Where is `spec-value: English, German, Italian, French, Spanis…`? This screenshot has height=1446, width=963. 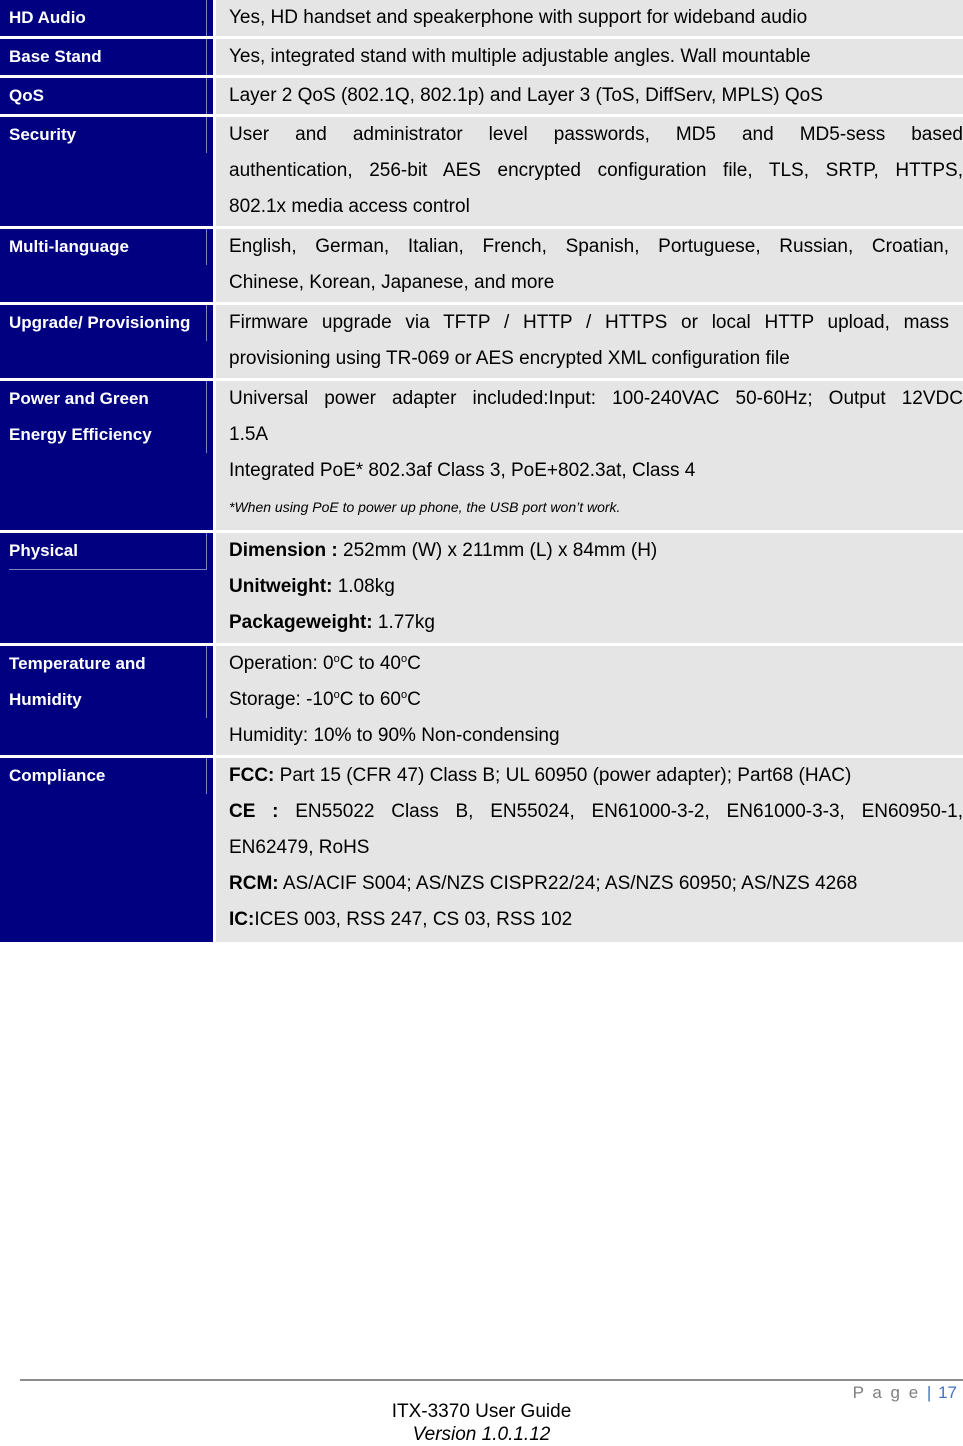
spec-value: English, German, Italian, French, Spanis… is located at coordinates (589, 265).